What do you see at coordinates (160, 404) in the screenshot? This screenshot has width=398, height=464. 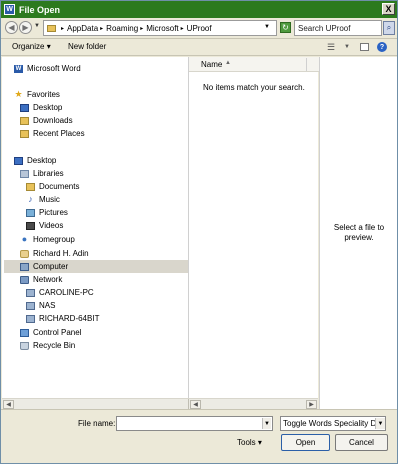 I see `horizontal-scrollbar: ◀ ◀ ▶` at bounding box center [160, 404].